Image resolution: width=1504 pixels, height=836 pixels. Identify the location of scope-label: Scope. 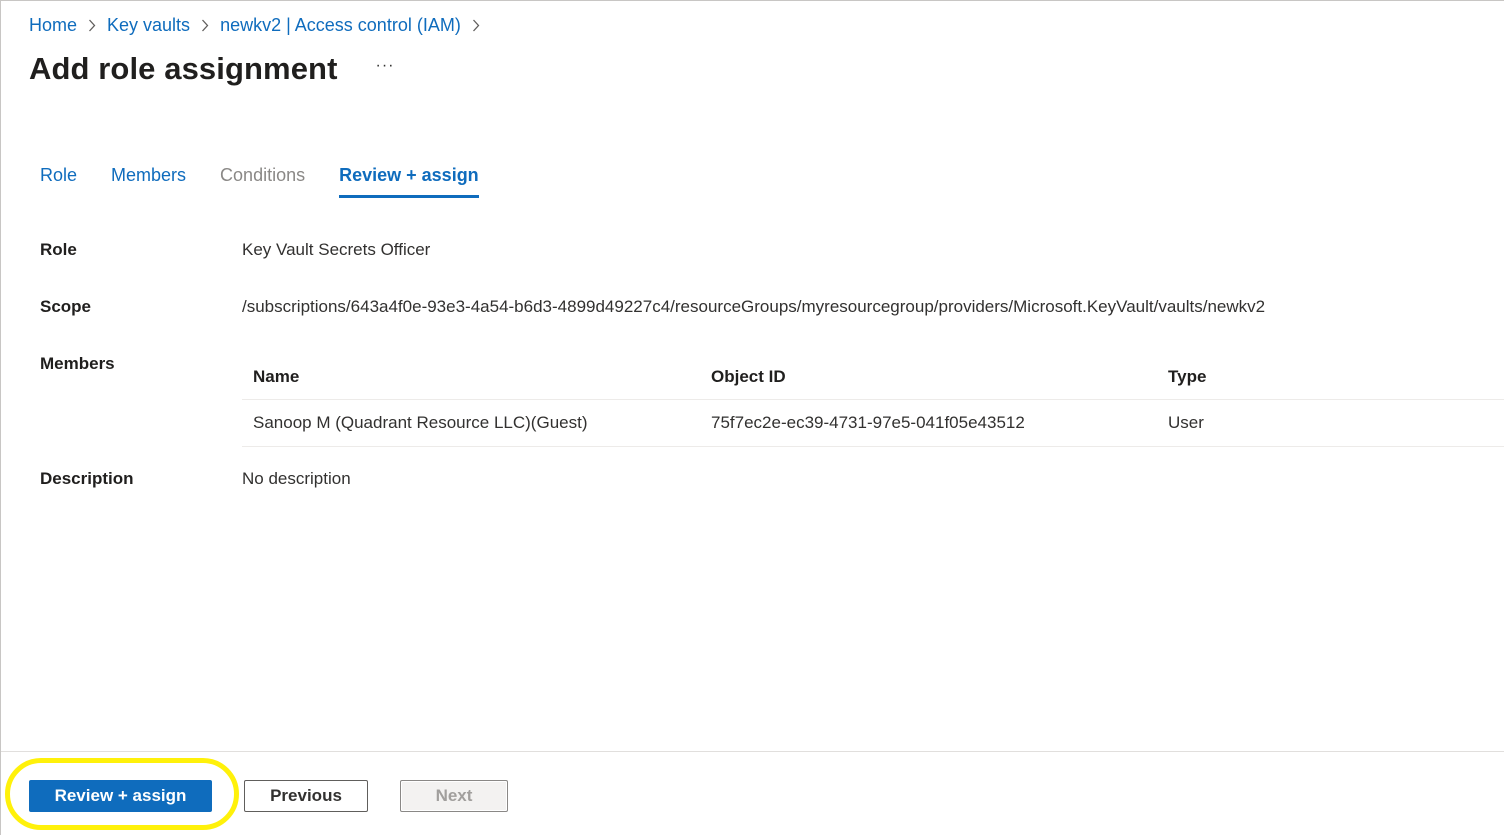
(66, 306).